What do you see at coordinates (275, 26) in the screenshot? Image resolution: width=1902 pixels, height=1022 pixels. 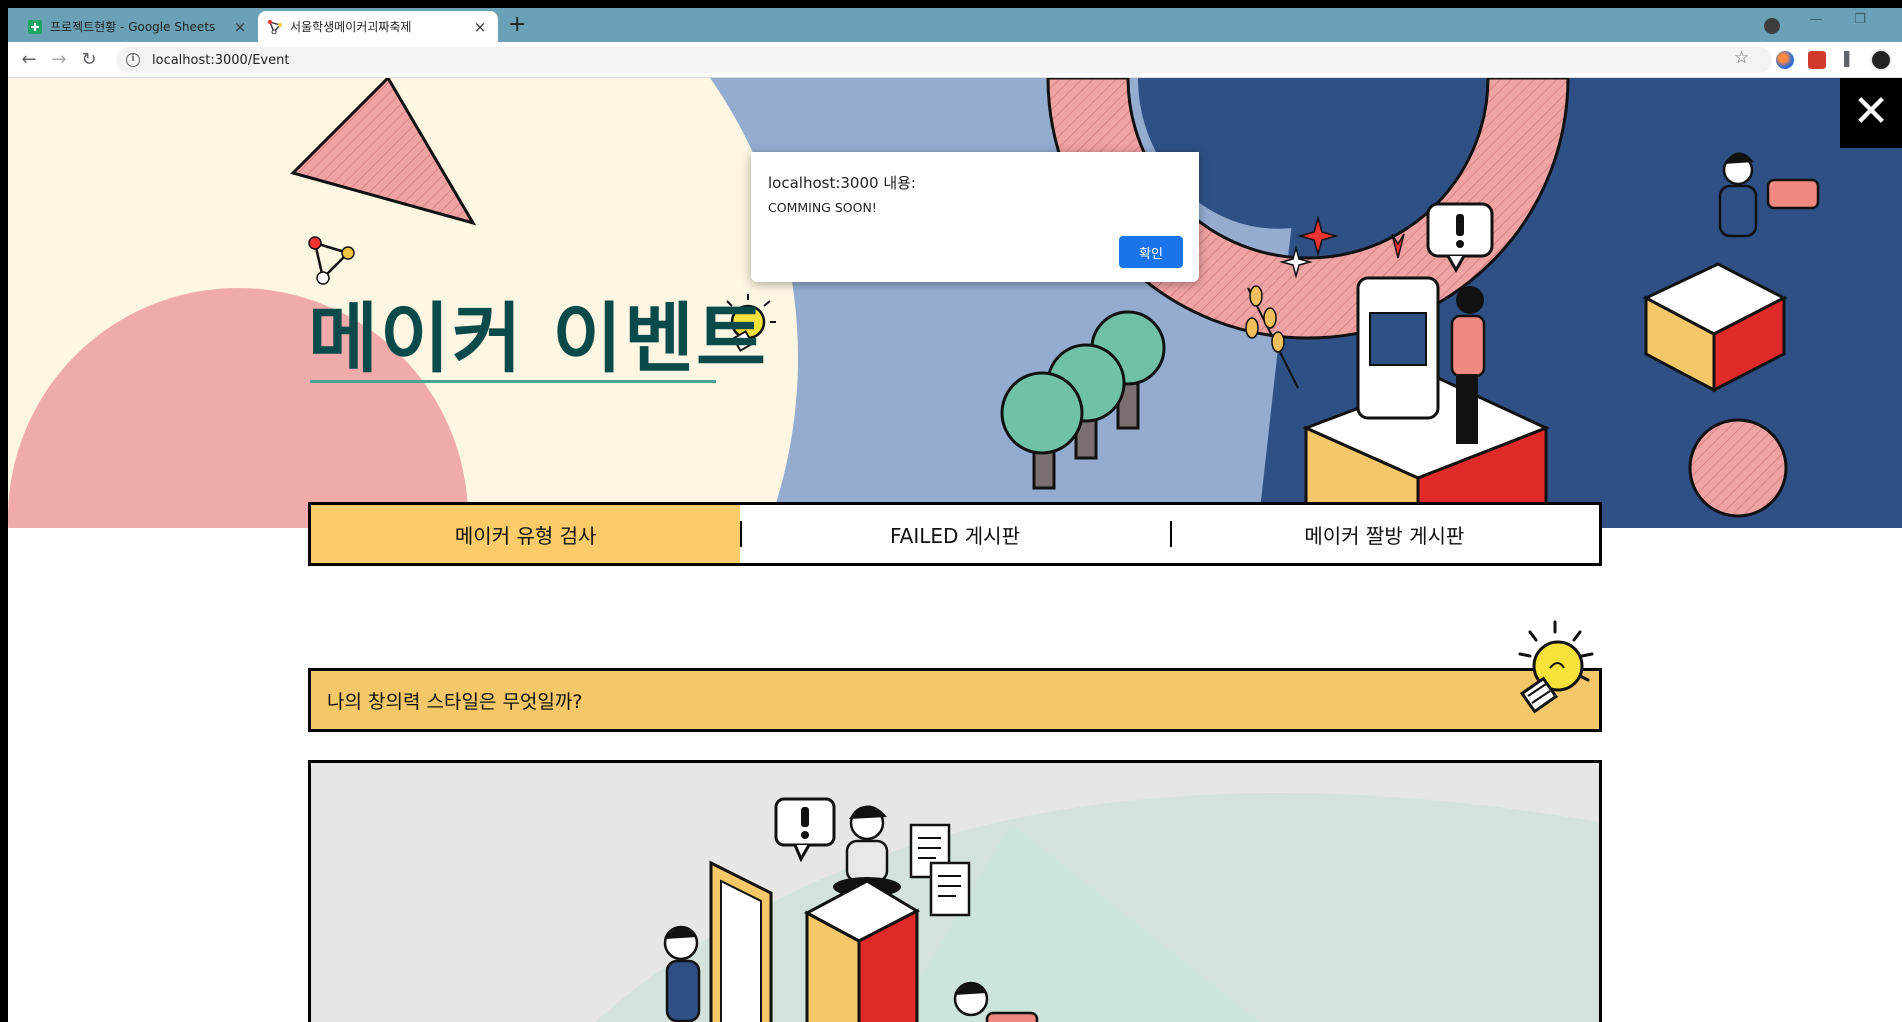 I see `maker-favicon-icon` at bounding box center [275, 26].